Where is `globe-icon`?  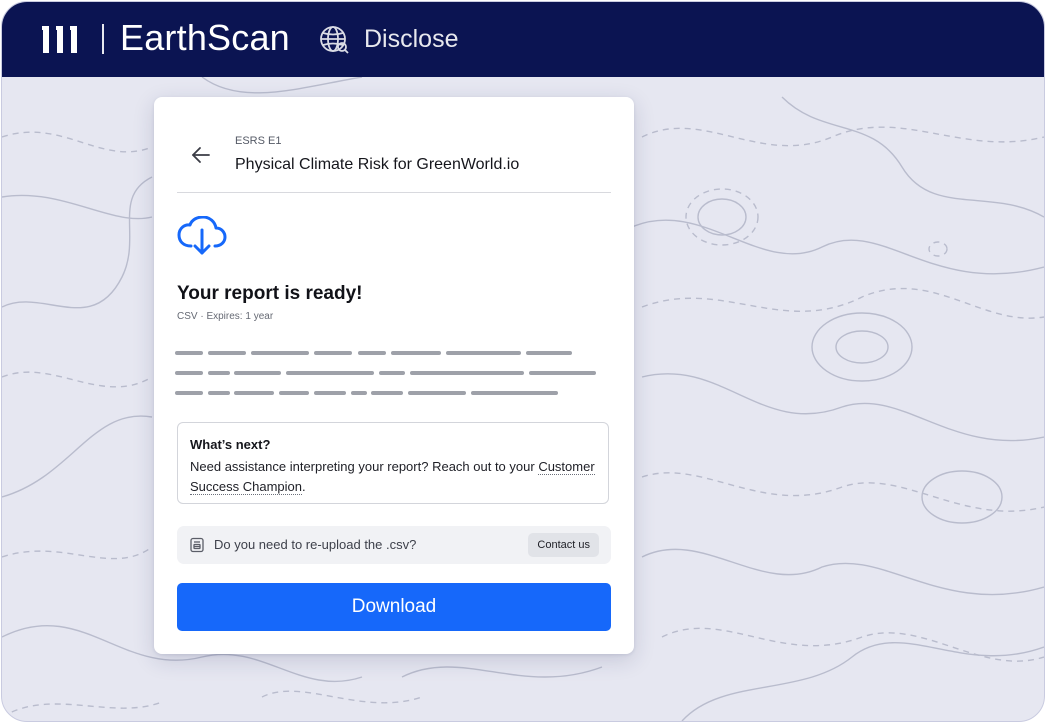
globe-icon is located at coordinates (334, 40).